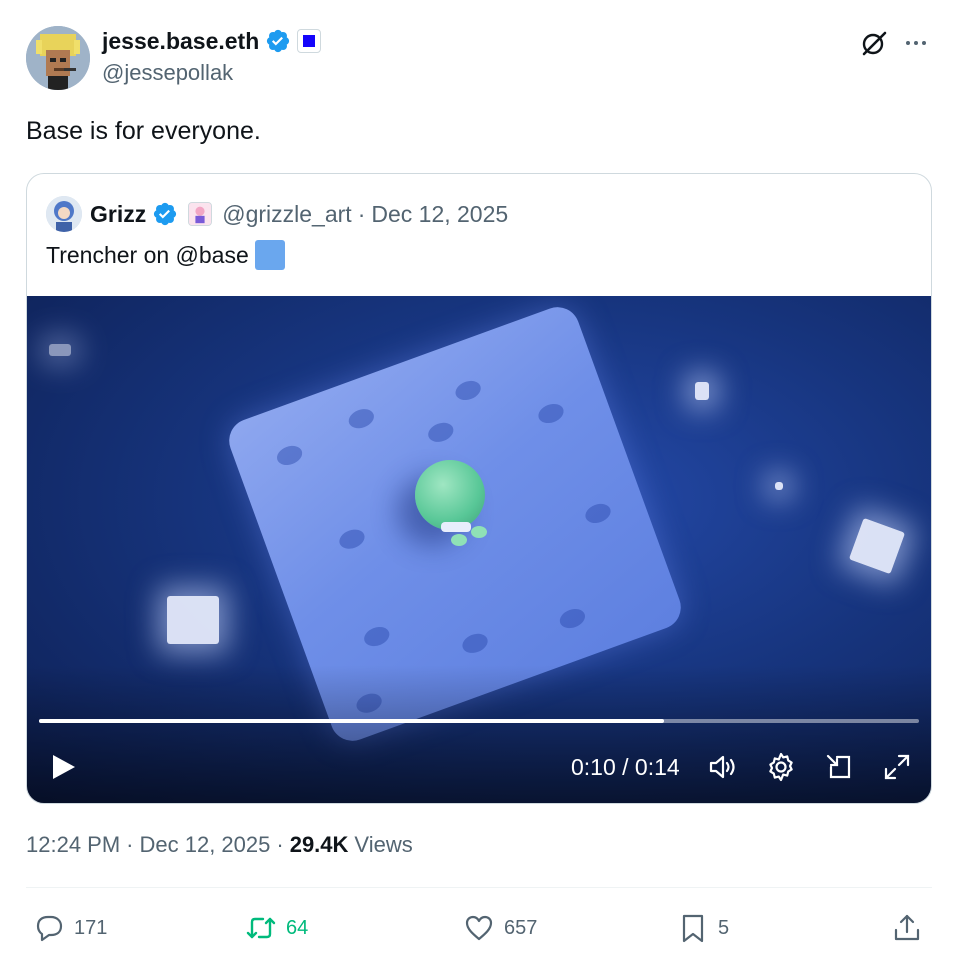 The image size is (962, 962). I want to click on quote-author-avatar, so click(64, 214).